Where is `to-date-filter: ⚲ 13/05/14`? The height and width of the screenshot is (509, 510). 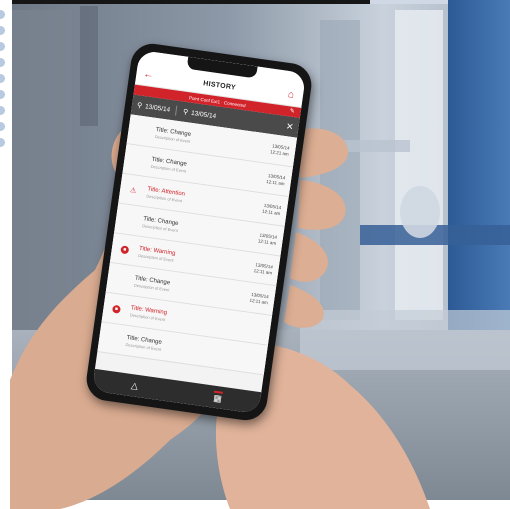
to-date-filter: ⚲ 13/05/14 is located at coordinates (199, 114).